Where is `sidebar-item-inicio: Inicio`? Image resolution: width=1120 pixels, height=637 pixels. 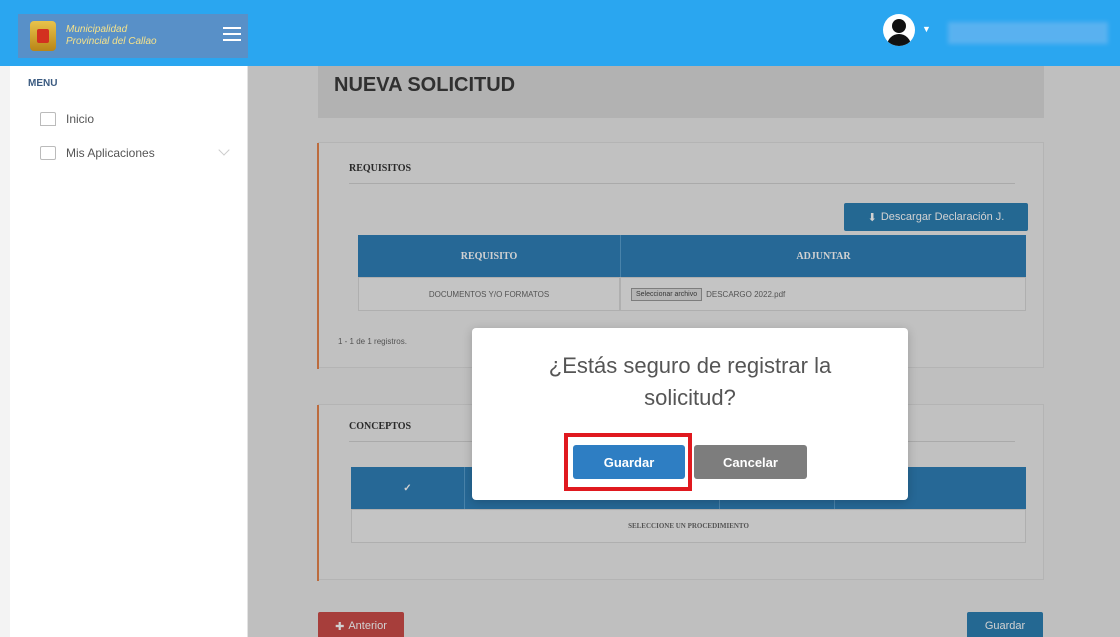
sidebar-item-inicio: Inicio is located at coordinates (67, 119).